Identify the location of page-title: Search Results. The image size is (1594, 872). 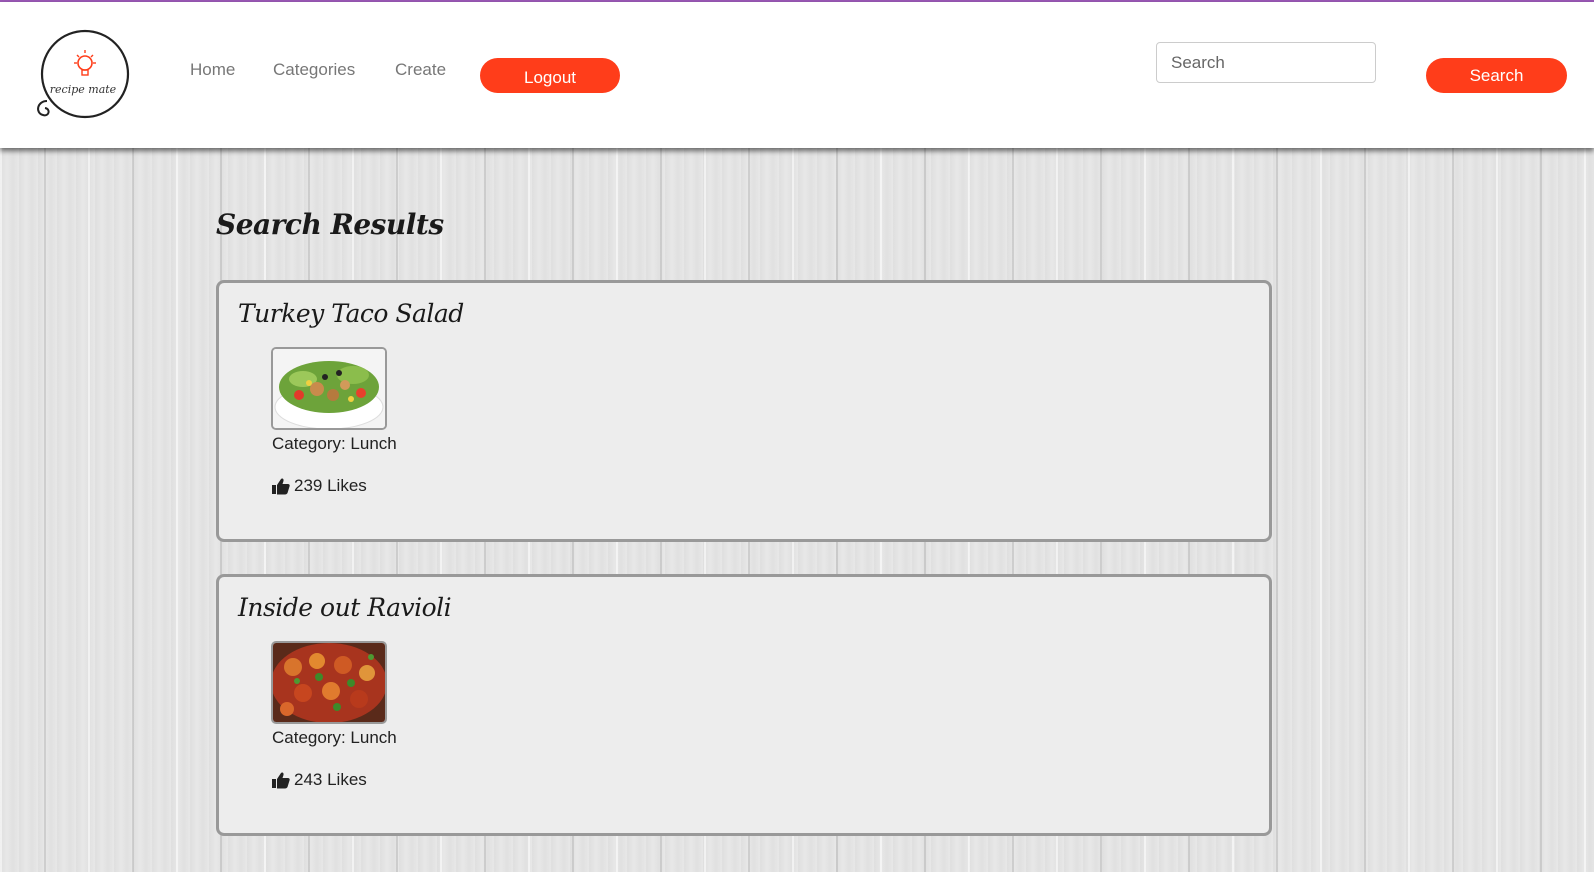
(330, 224).